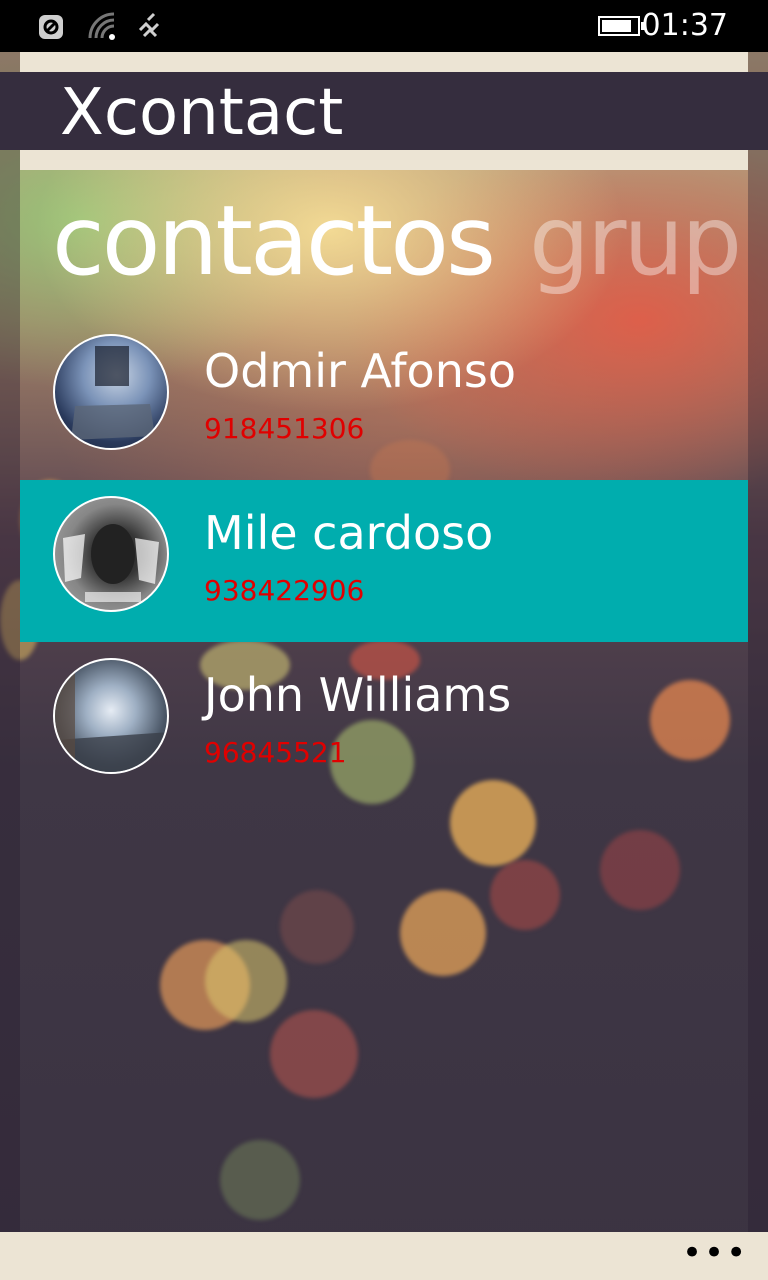 Image resolution: width=768 pixels, height=1280 pixels. I want to click on contact-name: John Williams, so click(358, 695).